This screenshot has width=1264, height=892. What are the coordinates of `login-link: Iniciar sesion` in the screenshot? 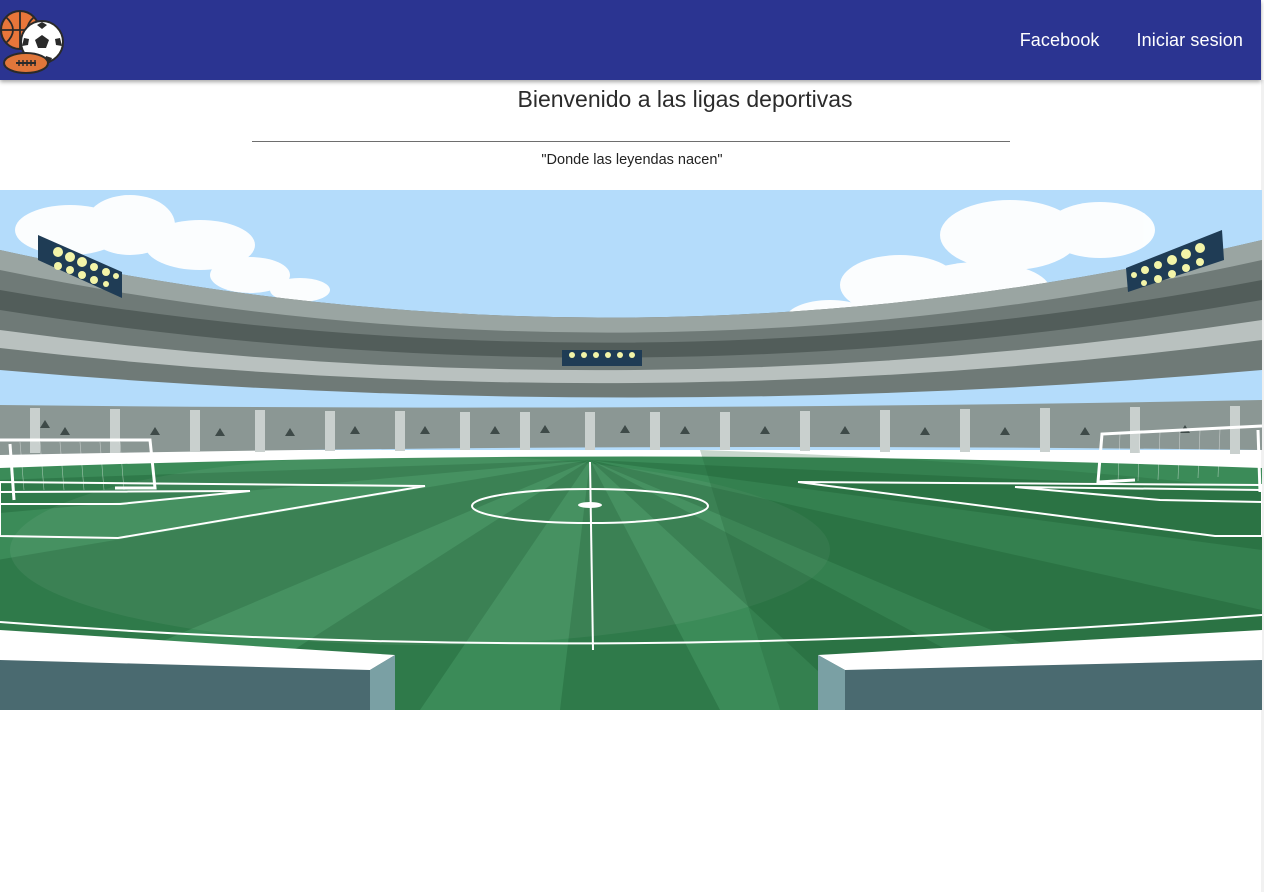 It's located at (1190, 40).